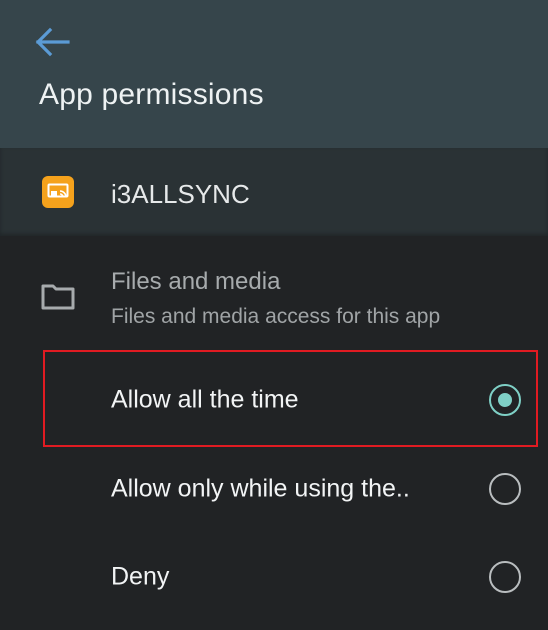  I want to click on folder-icon, so click(58, 297).